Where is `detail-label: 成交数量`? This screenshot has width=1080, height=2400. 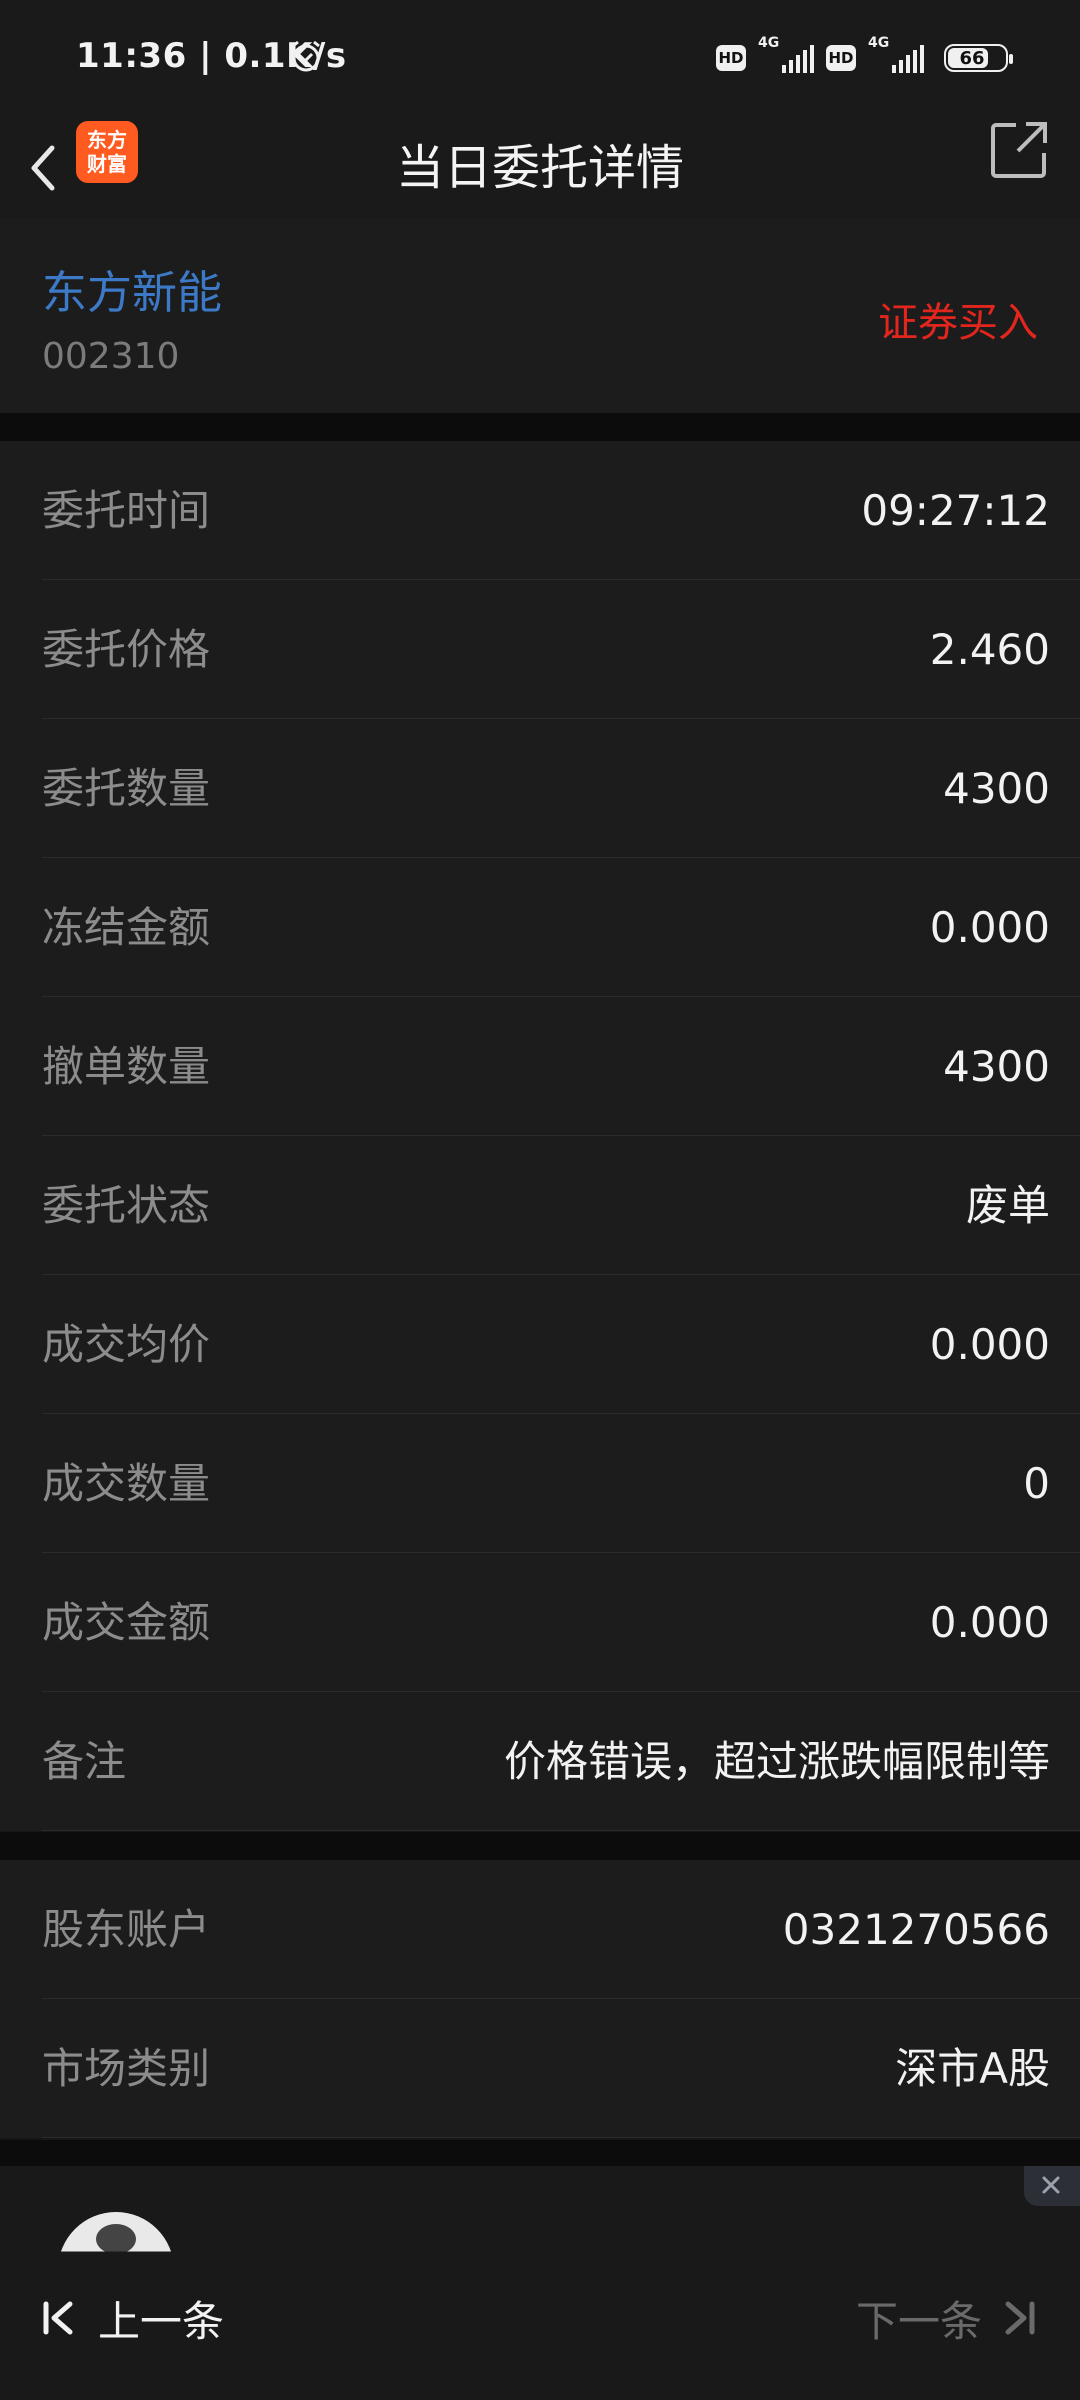
detail-label: 成交数量 is located at coordinates (126, 1483).